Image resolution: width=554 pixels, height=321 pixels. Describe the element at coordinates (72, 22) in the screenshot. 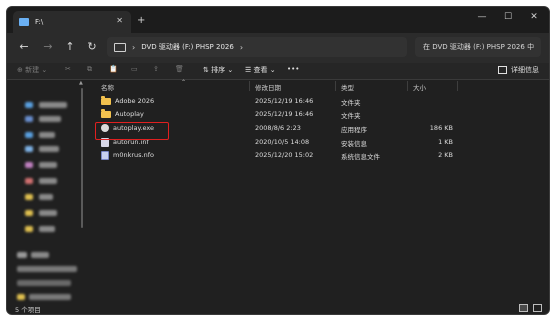

I see `tab-drive-f: F:\ ✕` at that location.